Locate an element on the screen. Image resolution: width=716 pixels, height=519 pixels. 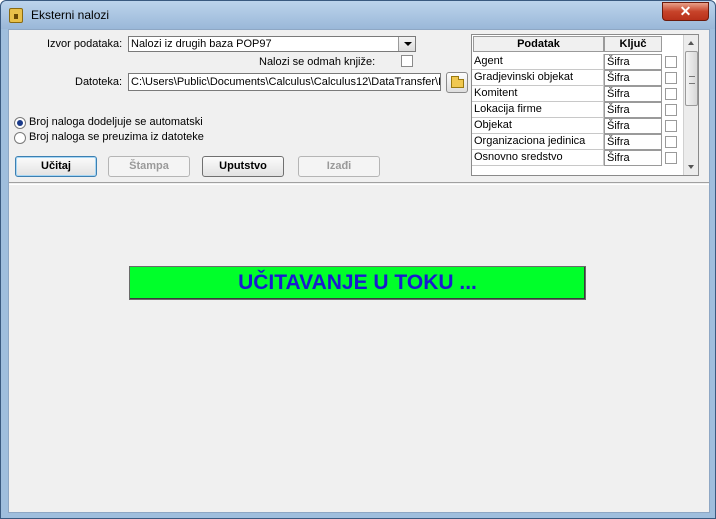
table-row: Objekat Šifra is located at coordinates (577, 126).